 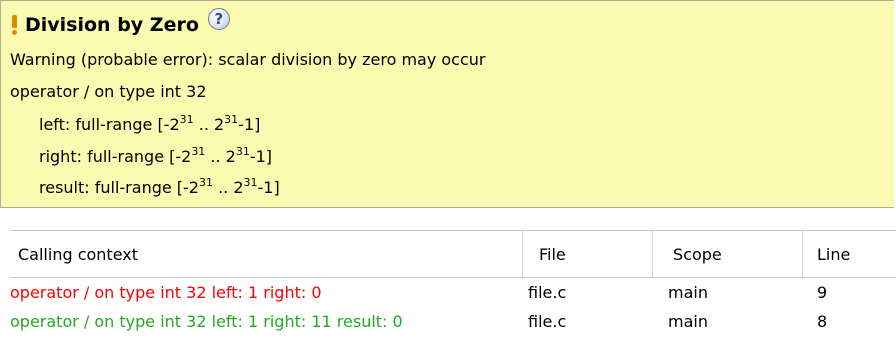 What do you see at coordinates (587, 254) in the screenshot?
I see `column-header-file: File` at bounding box center [587, 254].